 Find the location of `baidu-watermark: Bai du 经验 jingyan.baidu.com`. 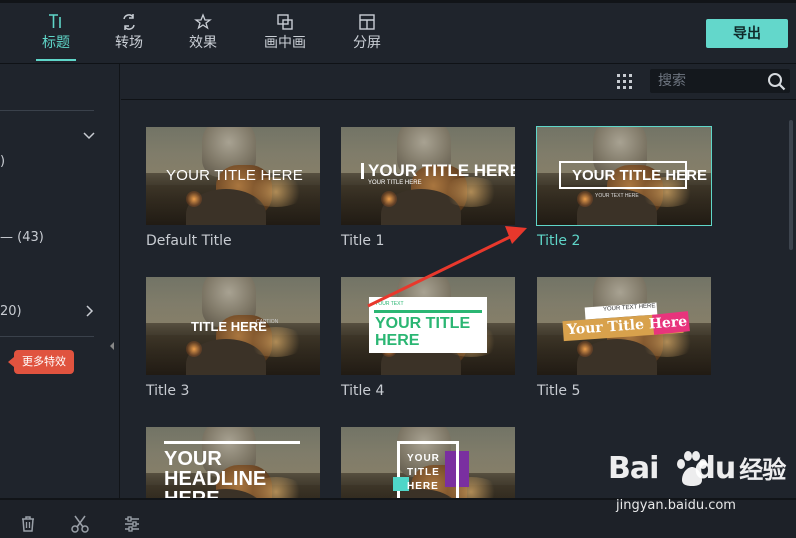

baidu-watermark: Bai du 经验 jingyan.baidu.com is located at coordinates (698, 490).